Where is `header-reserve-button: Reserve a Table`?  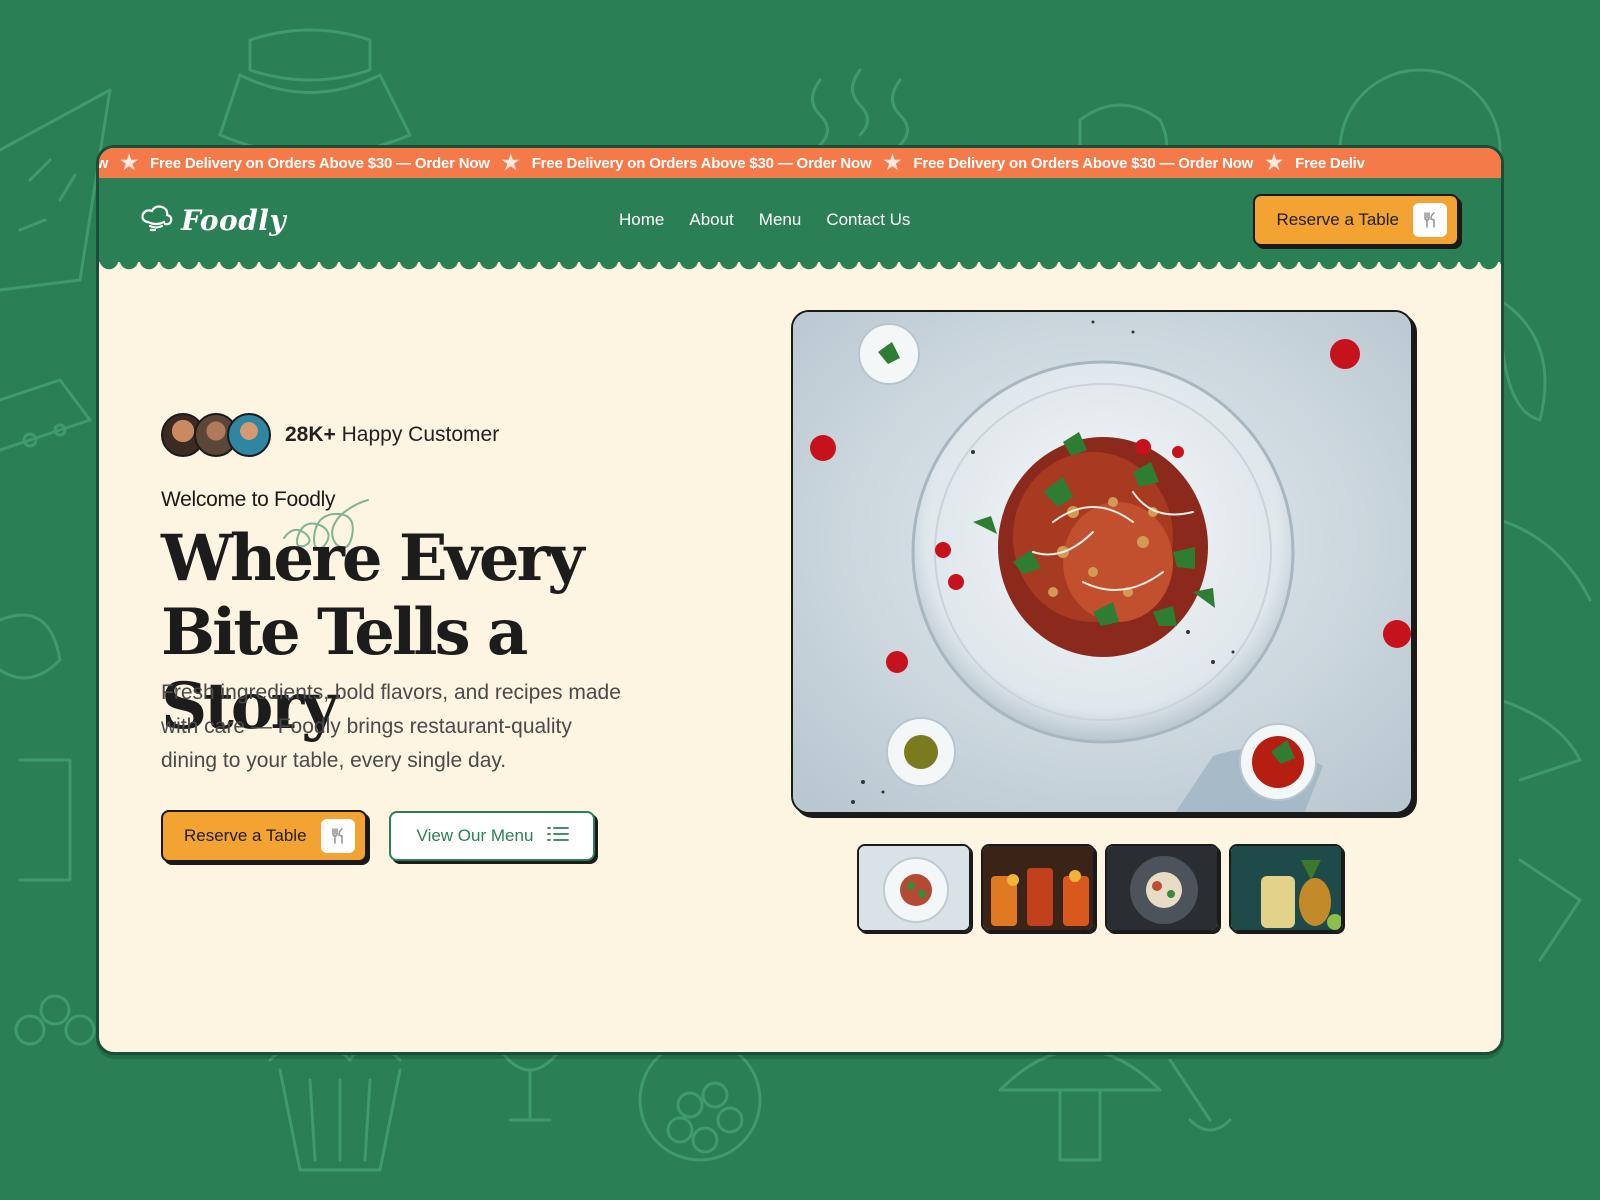
header-reserve-button: Reserve a Table is located at coordinates (1356, 220).